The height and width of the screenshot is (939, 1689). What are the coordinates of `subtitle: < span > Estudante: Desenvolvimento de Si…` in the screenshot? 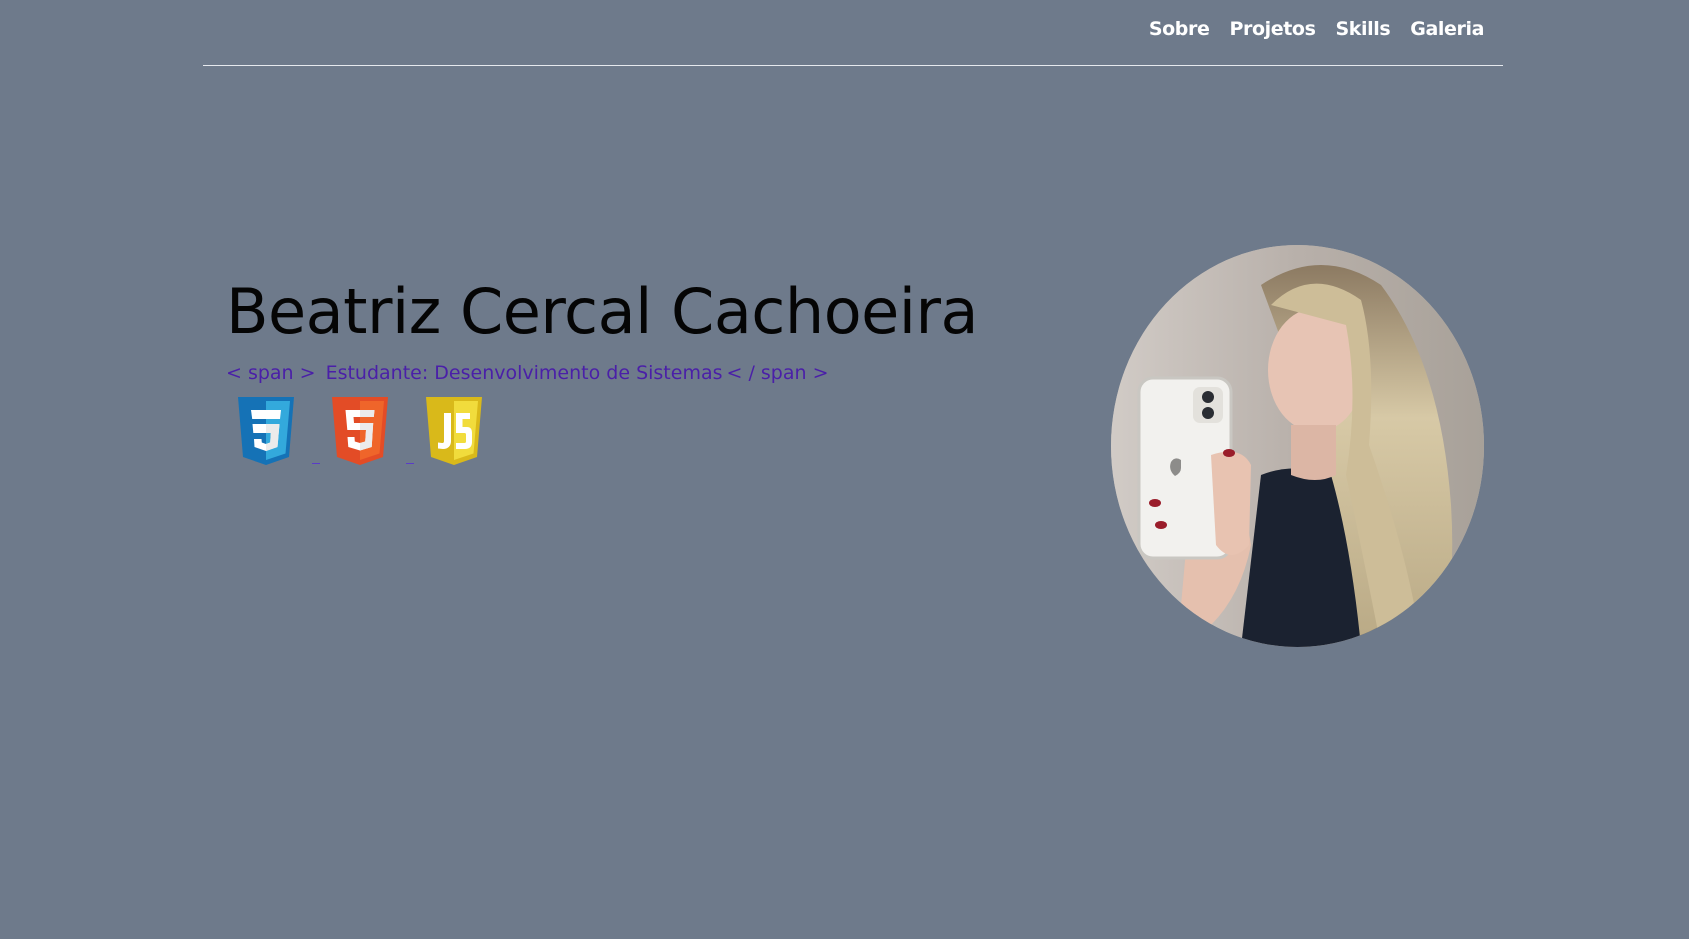 It's located at (527, 373).